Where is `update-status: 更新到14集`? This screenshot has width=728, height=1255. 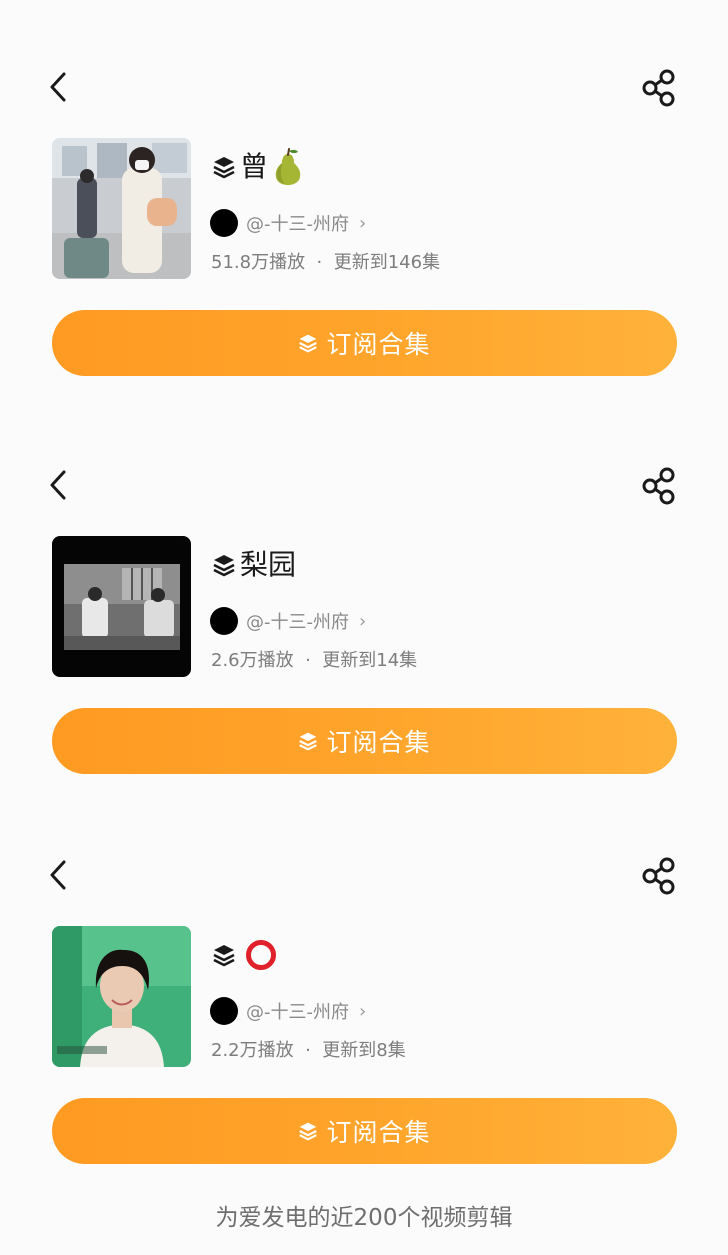
update-status: 更新到14集 is located at coordinates (370, 660).